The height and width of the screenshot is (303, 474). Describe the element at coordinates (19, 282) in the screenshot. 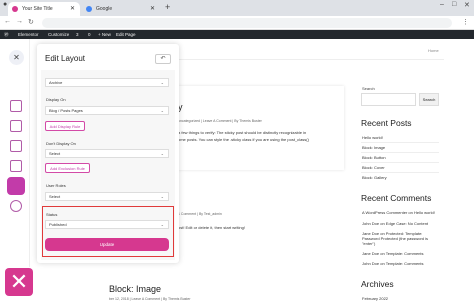

I see `builder-logo-icon: ✕` at that location.